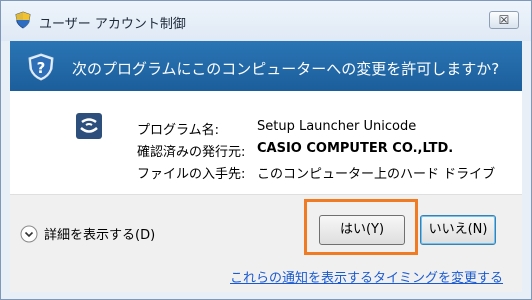 The height and width of the screenshot is (300, 532). Describe the element at coordinates (191, 152) in the screenshot. I see `publisher-label: 確認済みの発行元:` at that location.